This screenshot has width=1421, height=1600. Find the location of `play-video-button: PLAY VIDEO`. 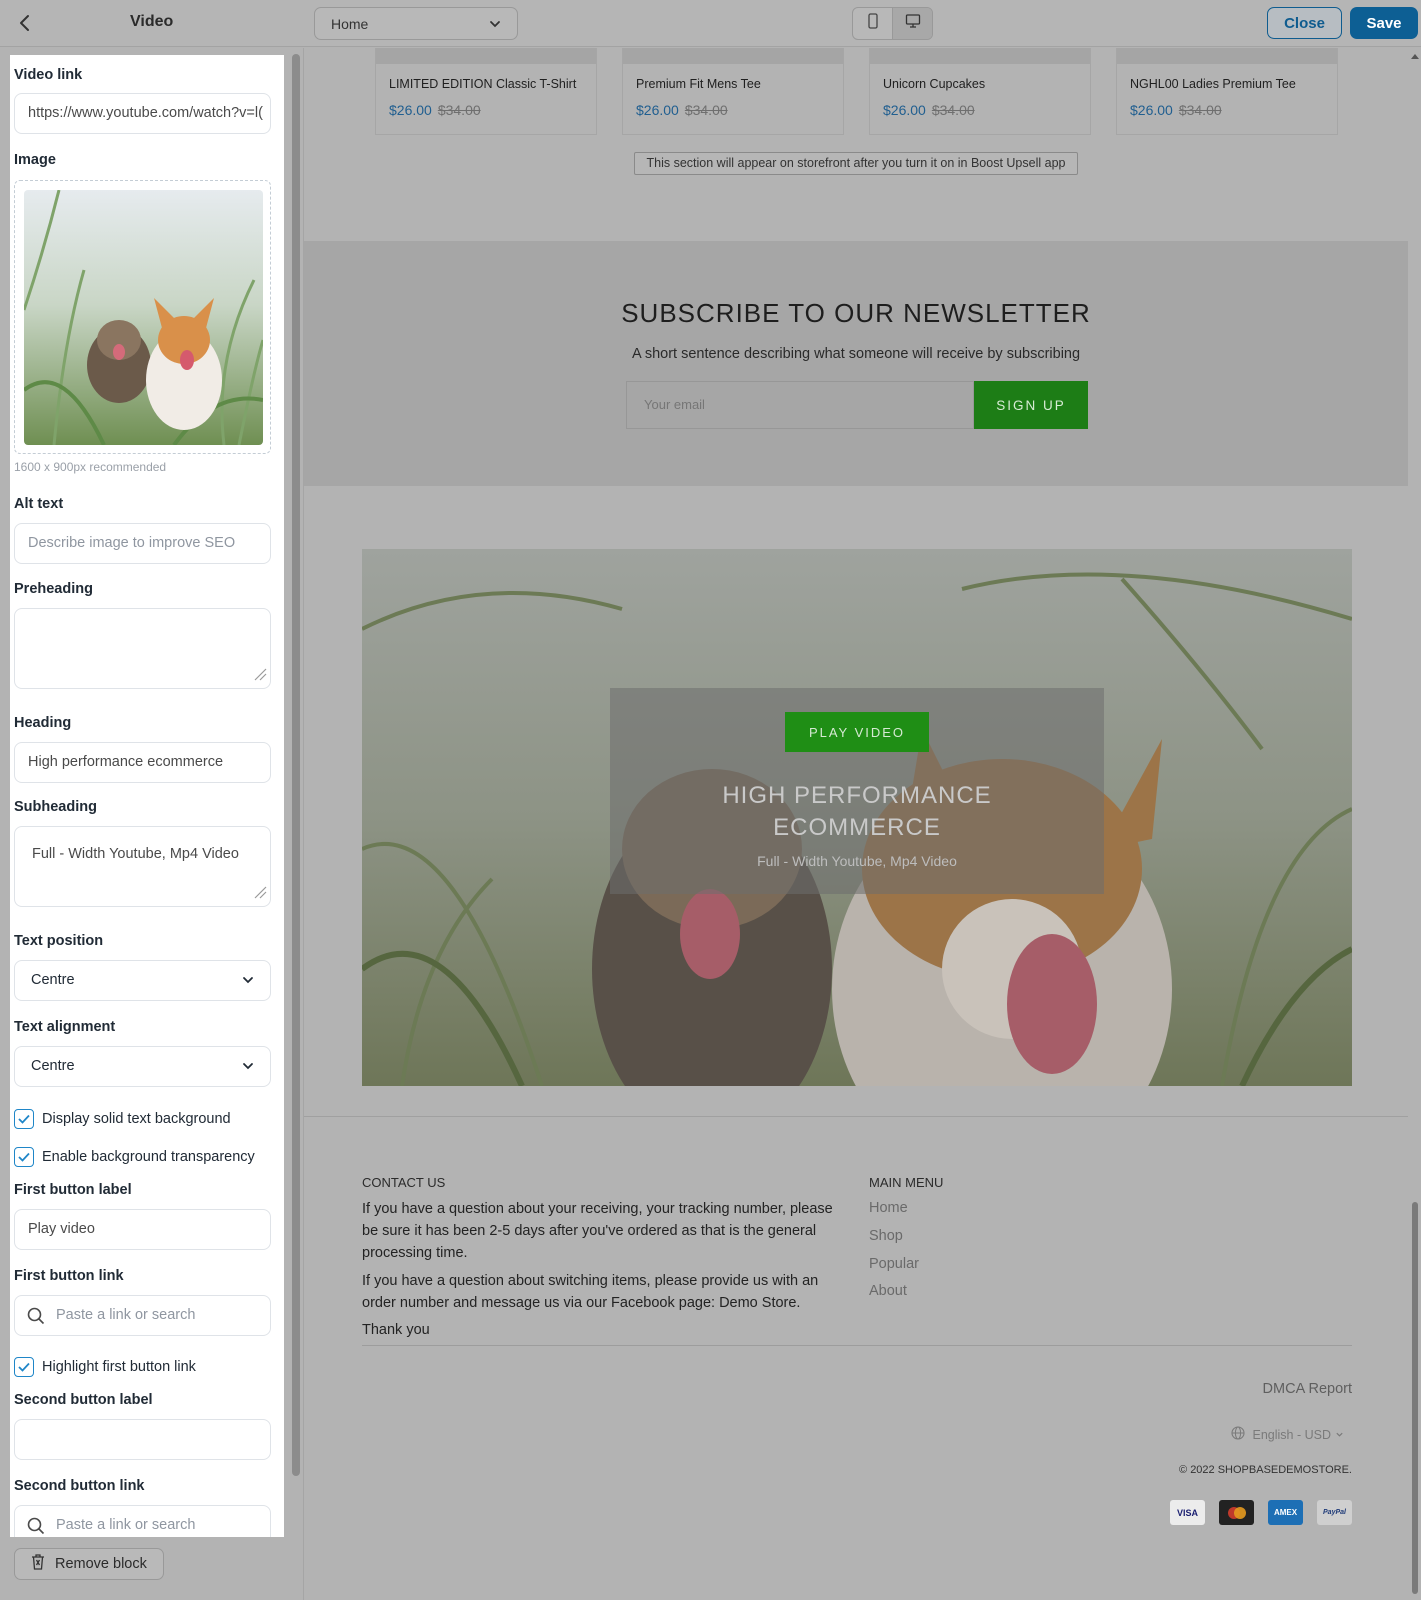

play-video-button: PLAY VIDEO is located at coordinates (857, 732).